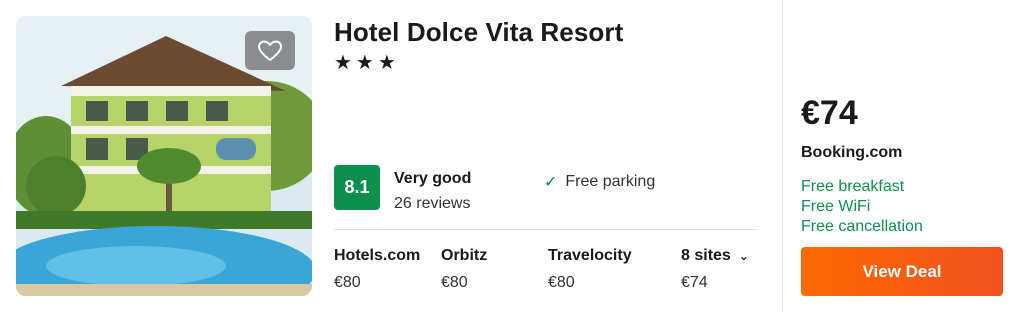 The width and height of the screenshot is (1024, 312). Describe the element at coordinates (829, 113) in the screenshot. I see `deal-price: €74` at that location.